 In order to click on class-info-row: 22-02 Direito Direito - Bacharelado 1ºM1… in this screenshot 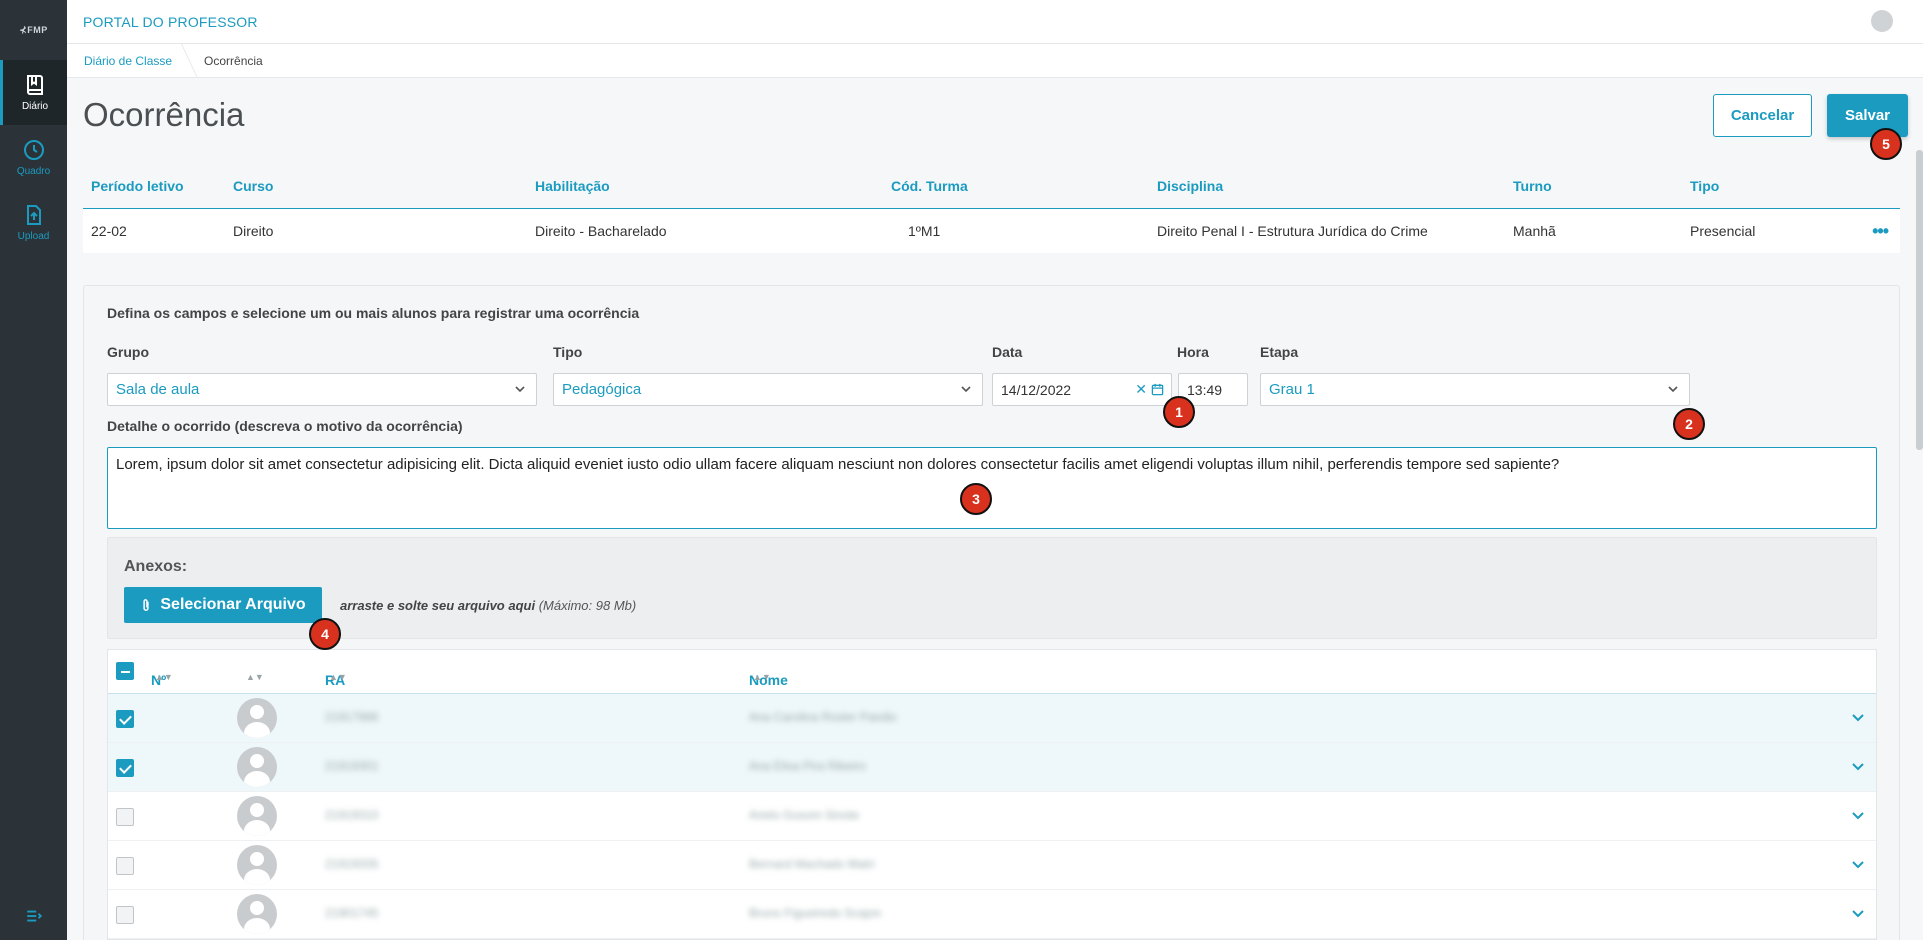, I will do `click(991, 231)`.